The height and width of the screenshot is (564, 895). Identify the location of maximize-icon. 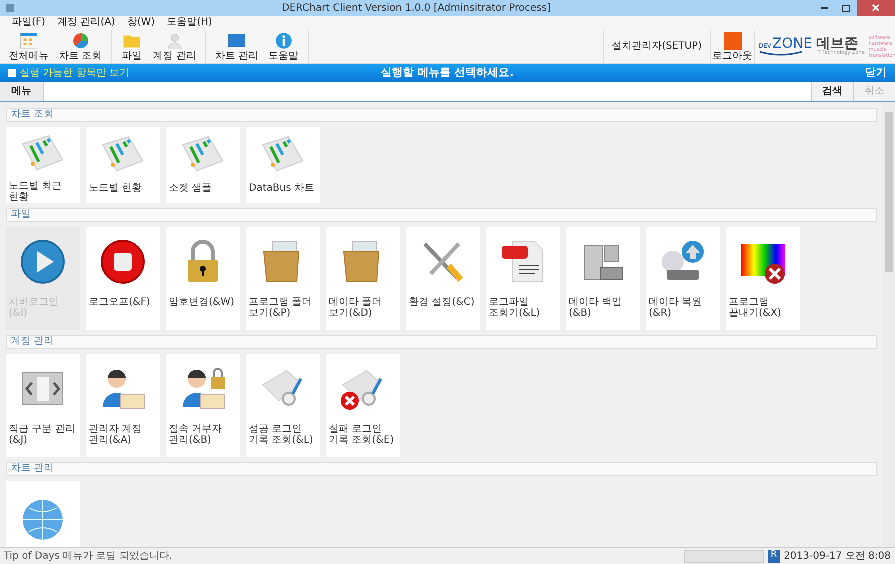
(846, 8).